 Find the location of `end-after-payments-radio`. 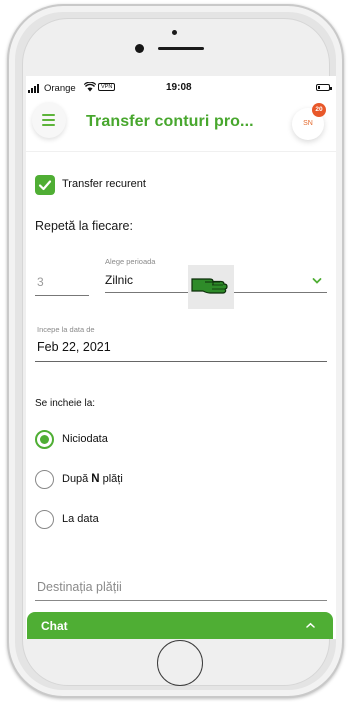

end-after-payments-radio is located at coordinates (44, 479).